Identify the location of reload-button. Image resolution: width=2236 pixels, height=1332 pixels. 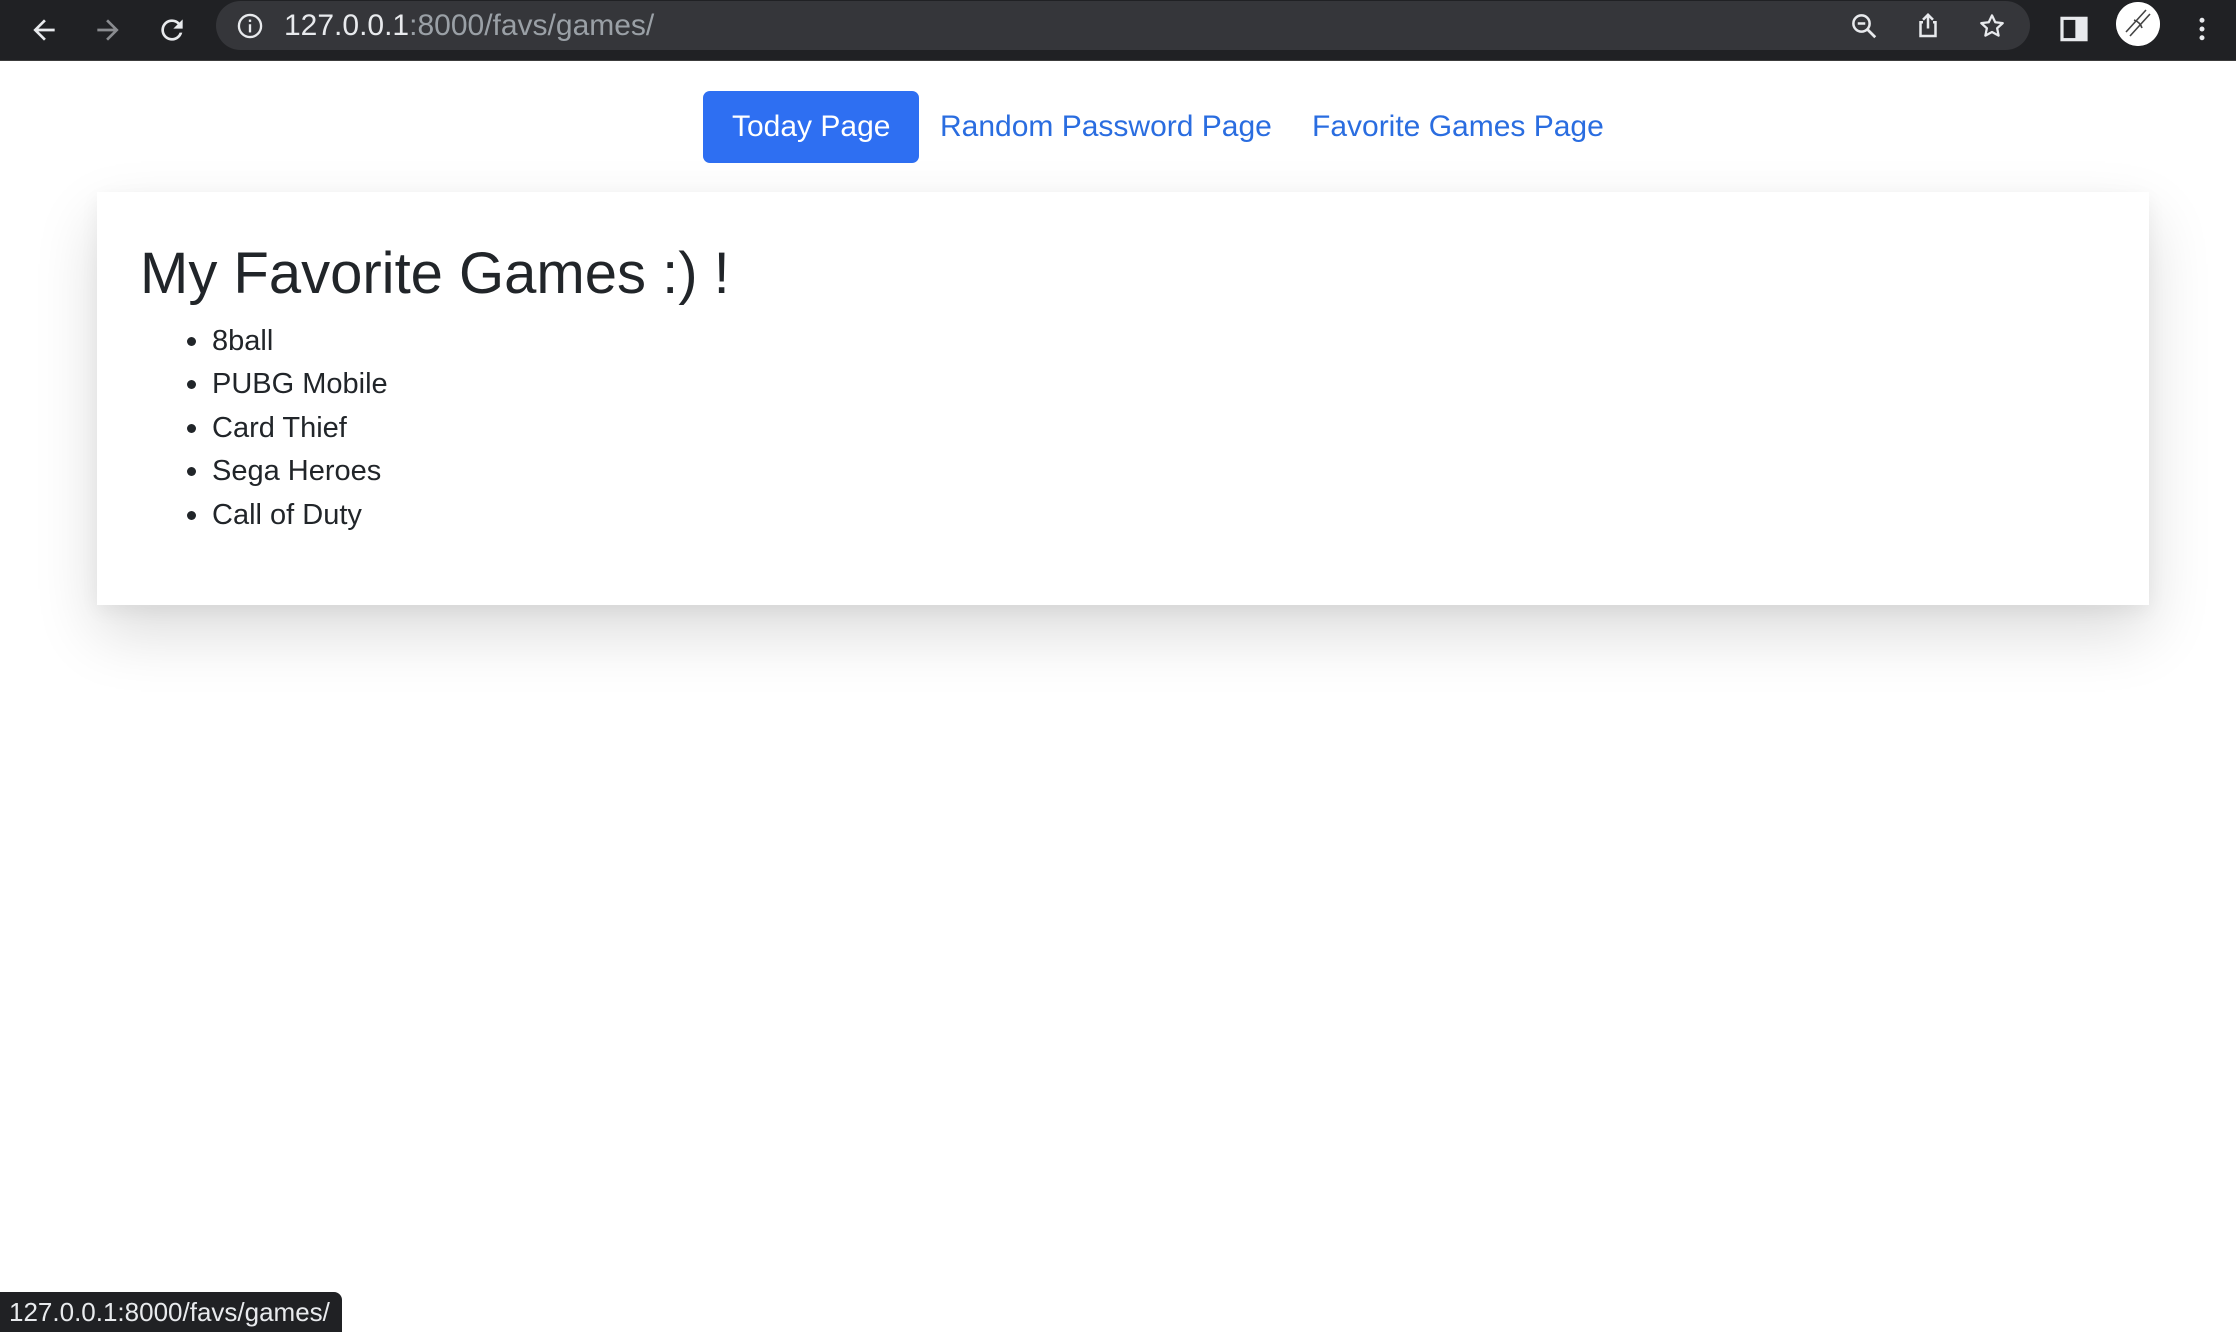
(172, 30).